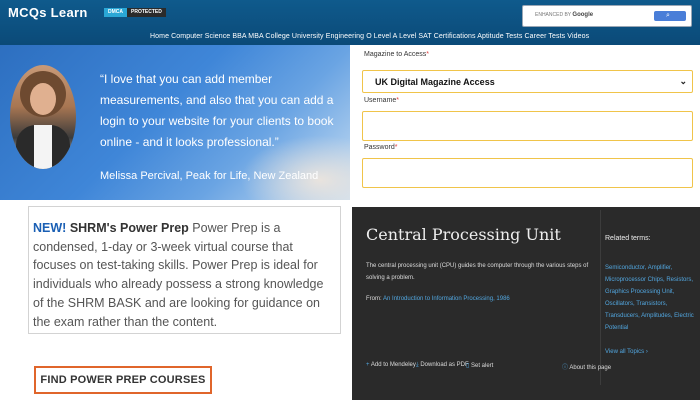  What do you see at coordinates (146, 12) in the screenshot?
I see `dmca-protected-label: PROTECTED` at bounding box center [146, 12].